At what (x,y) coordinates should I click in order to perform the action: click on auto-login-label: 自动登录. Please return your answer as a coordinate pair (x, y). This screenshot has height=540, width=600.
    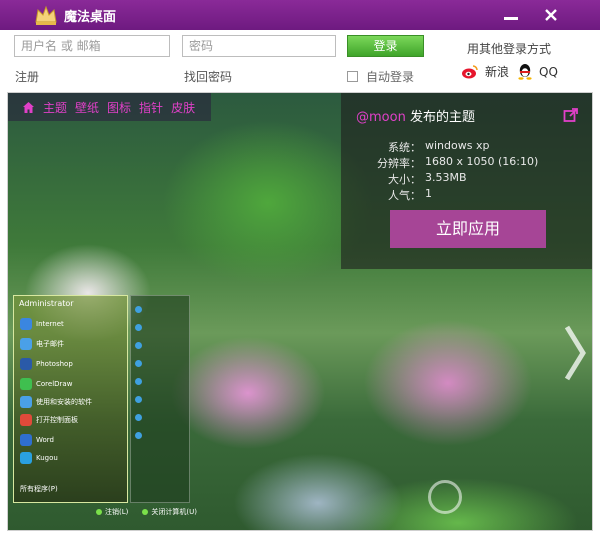
    Looking at the image, I should click on (390, 77).